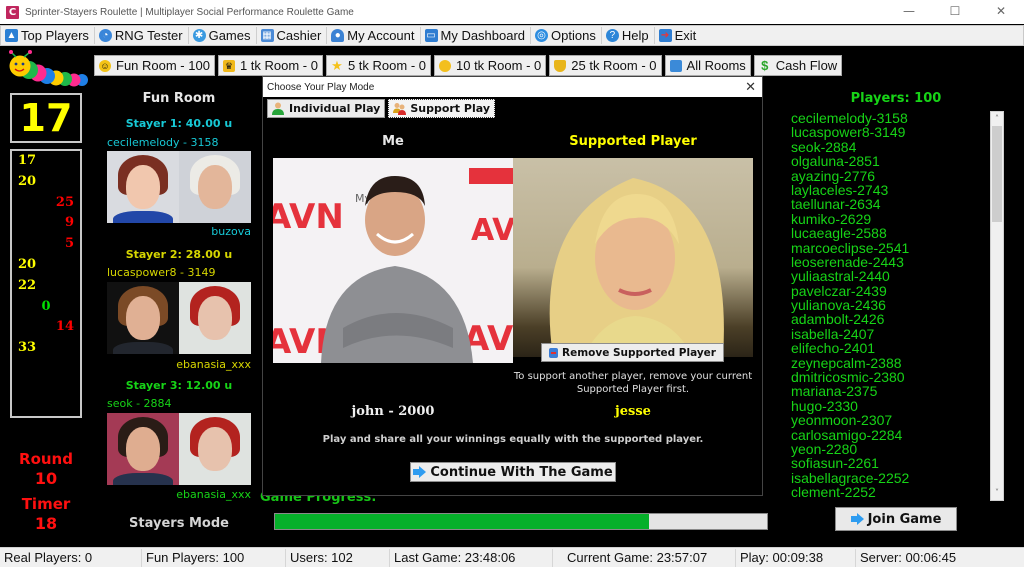 The image size is (1024, 567). What do you see at coordinates (476, 35) in the screenshot?
I see `menu-my-dashboard: ▭ My Dashboard` at bounding box center [476, 35].